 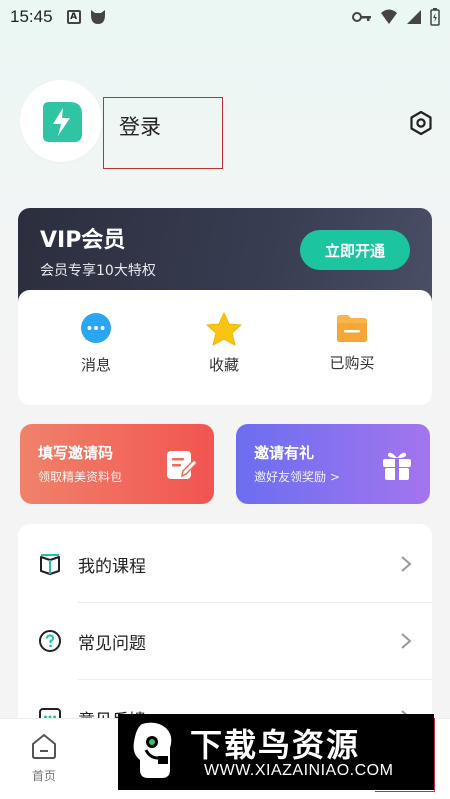 What do you see at coordinates (352, 328) in the screenshot?
I see `folder-icon` at bounding box center [352, 328].